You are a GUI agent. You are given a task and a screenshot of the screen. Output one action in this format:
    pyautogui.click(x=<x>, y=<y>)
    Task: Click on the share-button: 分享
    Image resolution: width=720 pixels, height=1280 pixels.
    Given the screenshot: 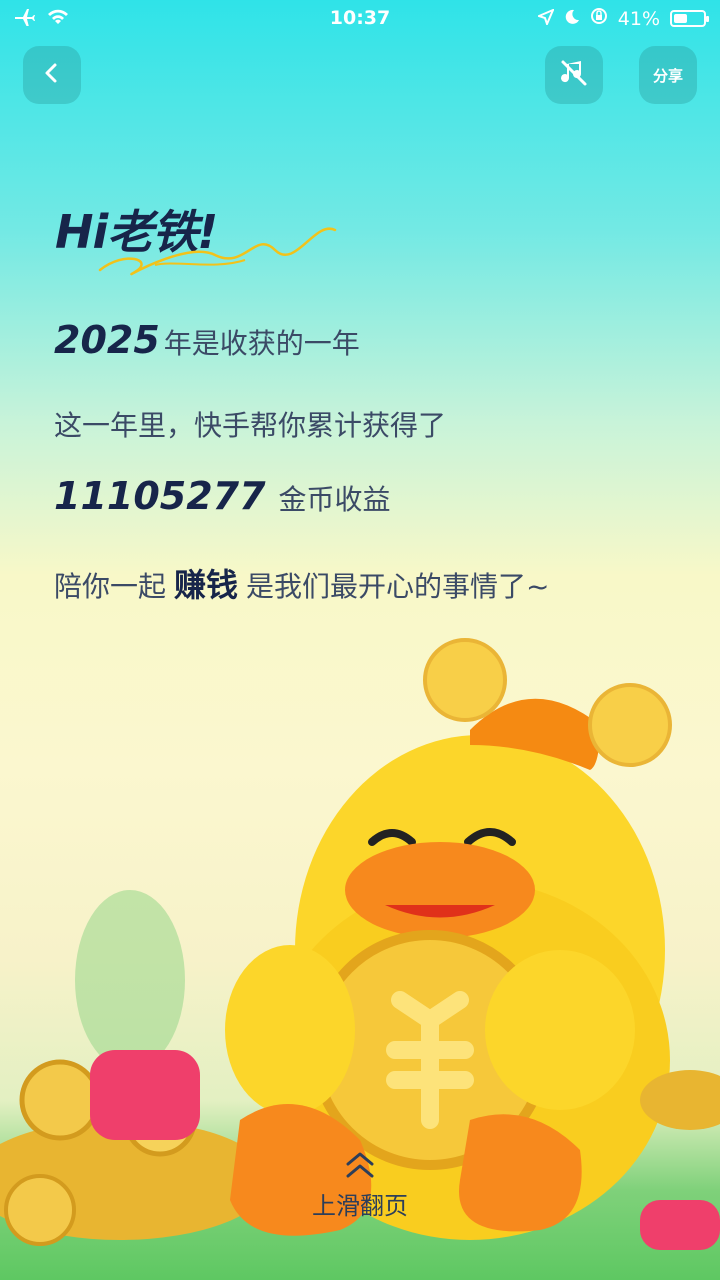 What is the action you would take?
    pyautogui.click(x=668, y=75)
    